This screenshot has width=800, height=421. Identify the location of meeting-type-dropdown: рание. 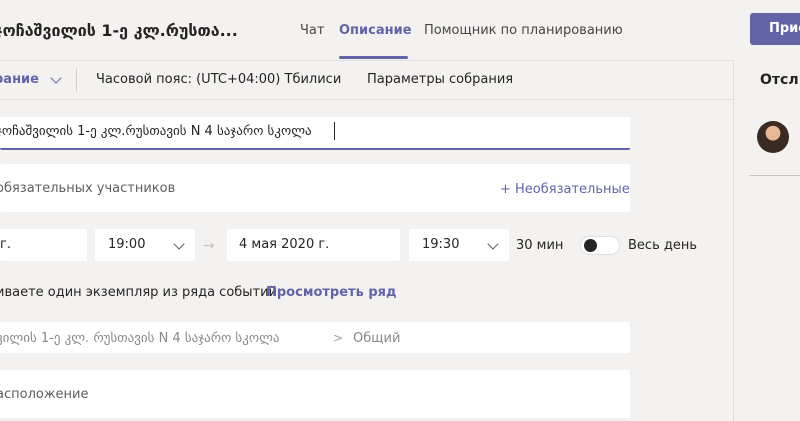
(19, 79).